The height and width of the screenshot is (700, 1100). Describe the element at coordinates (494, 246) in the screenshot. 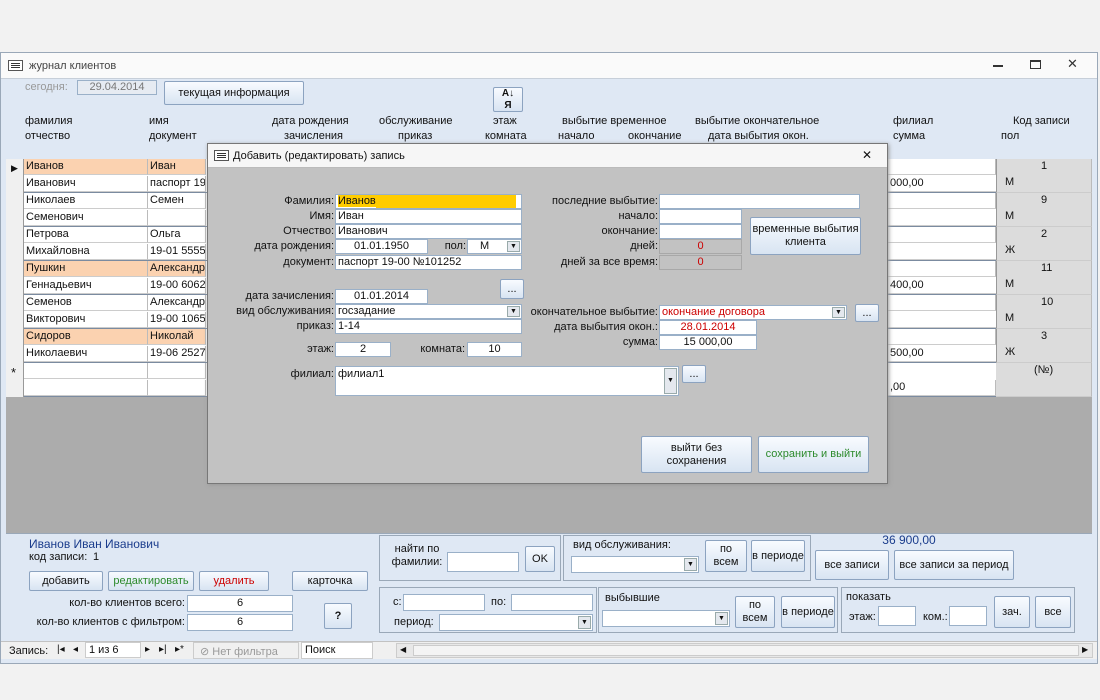

I see `gender-select: М ▼` at that location.